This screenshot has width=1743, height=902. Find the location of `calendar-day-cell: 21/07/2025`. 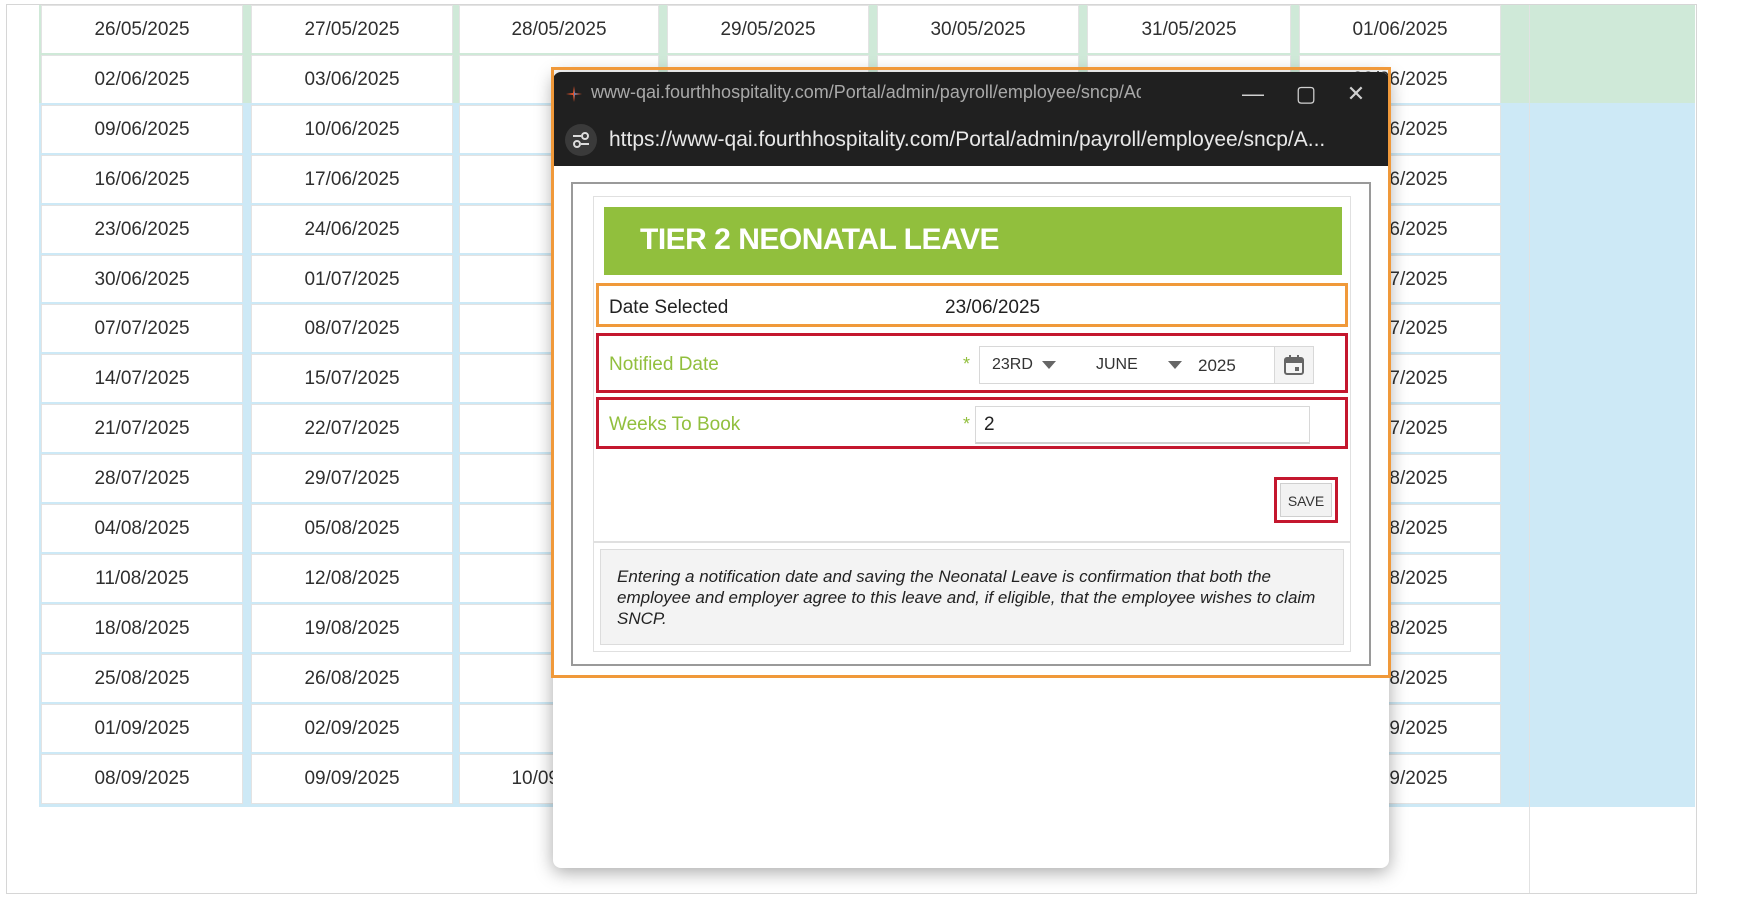

calendar-day-cell: 21/07/2025 is located at coordinates (142, 429).